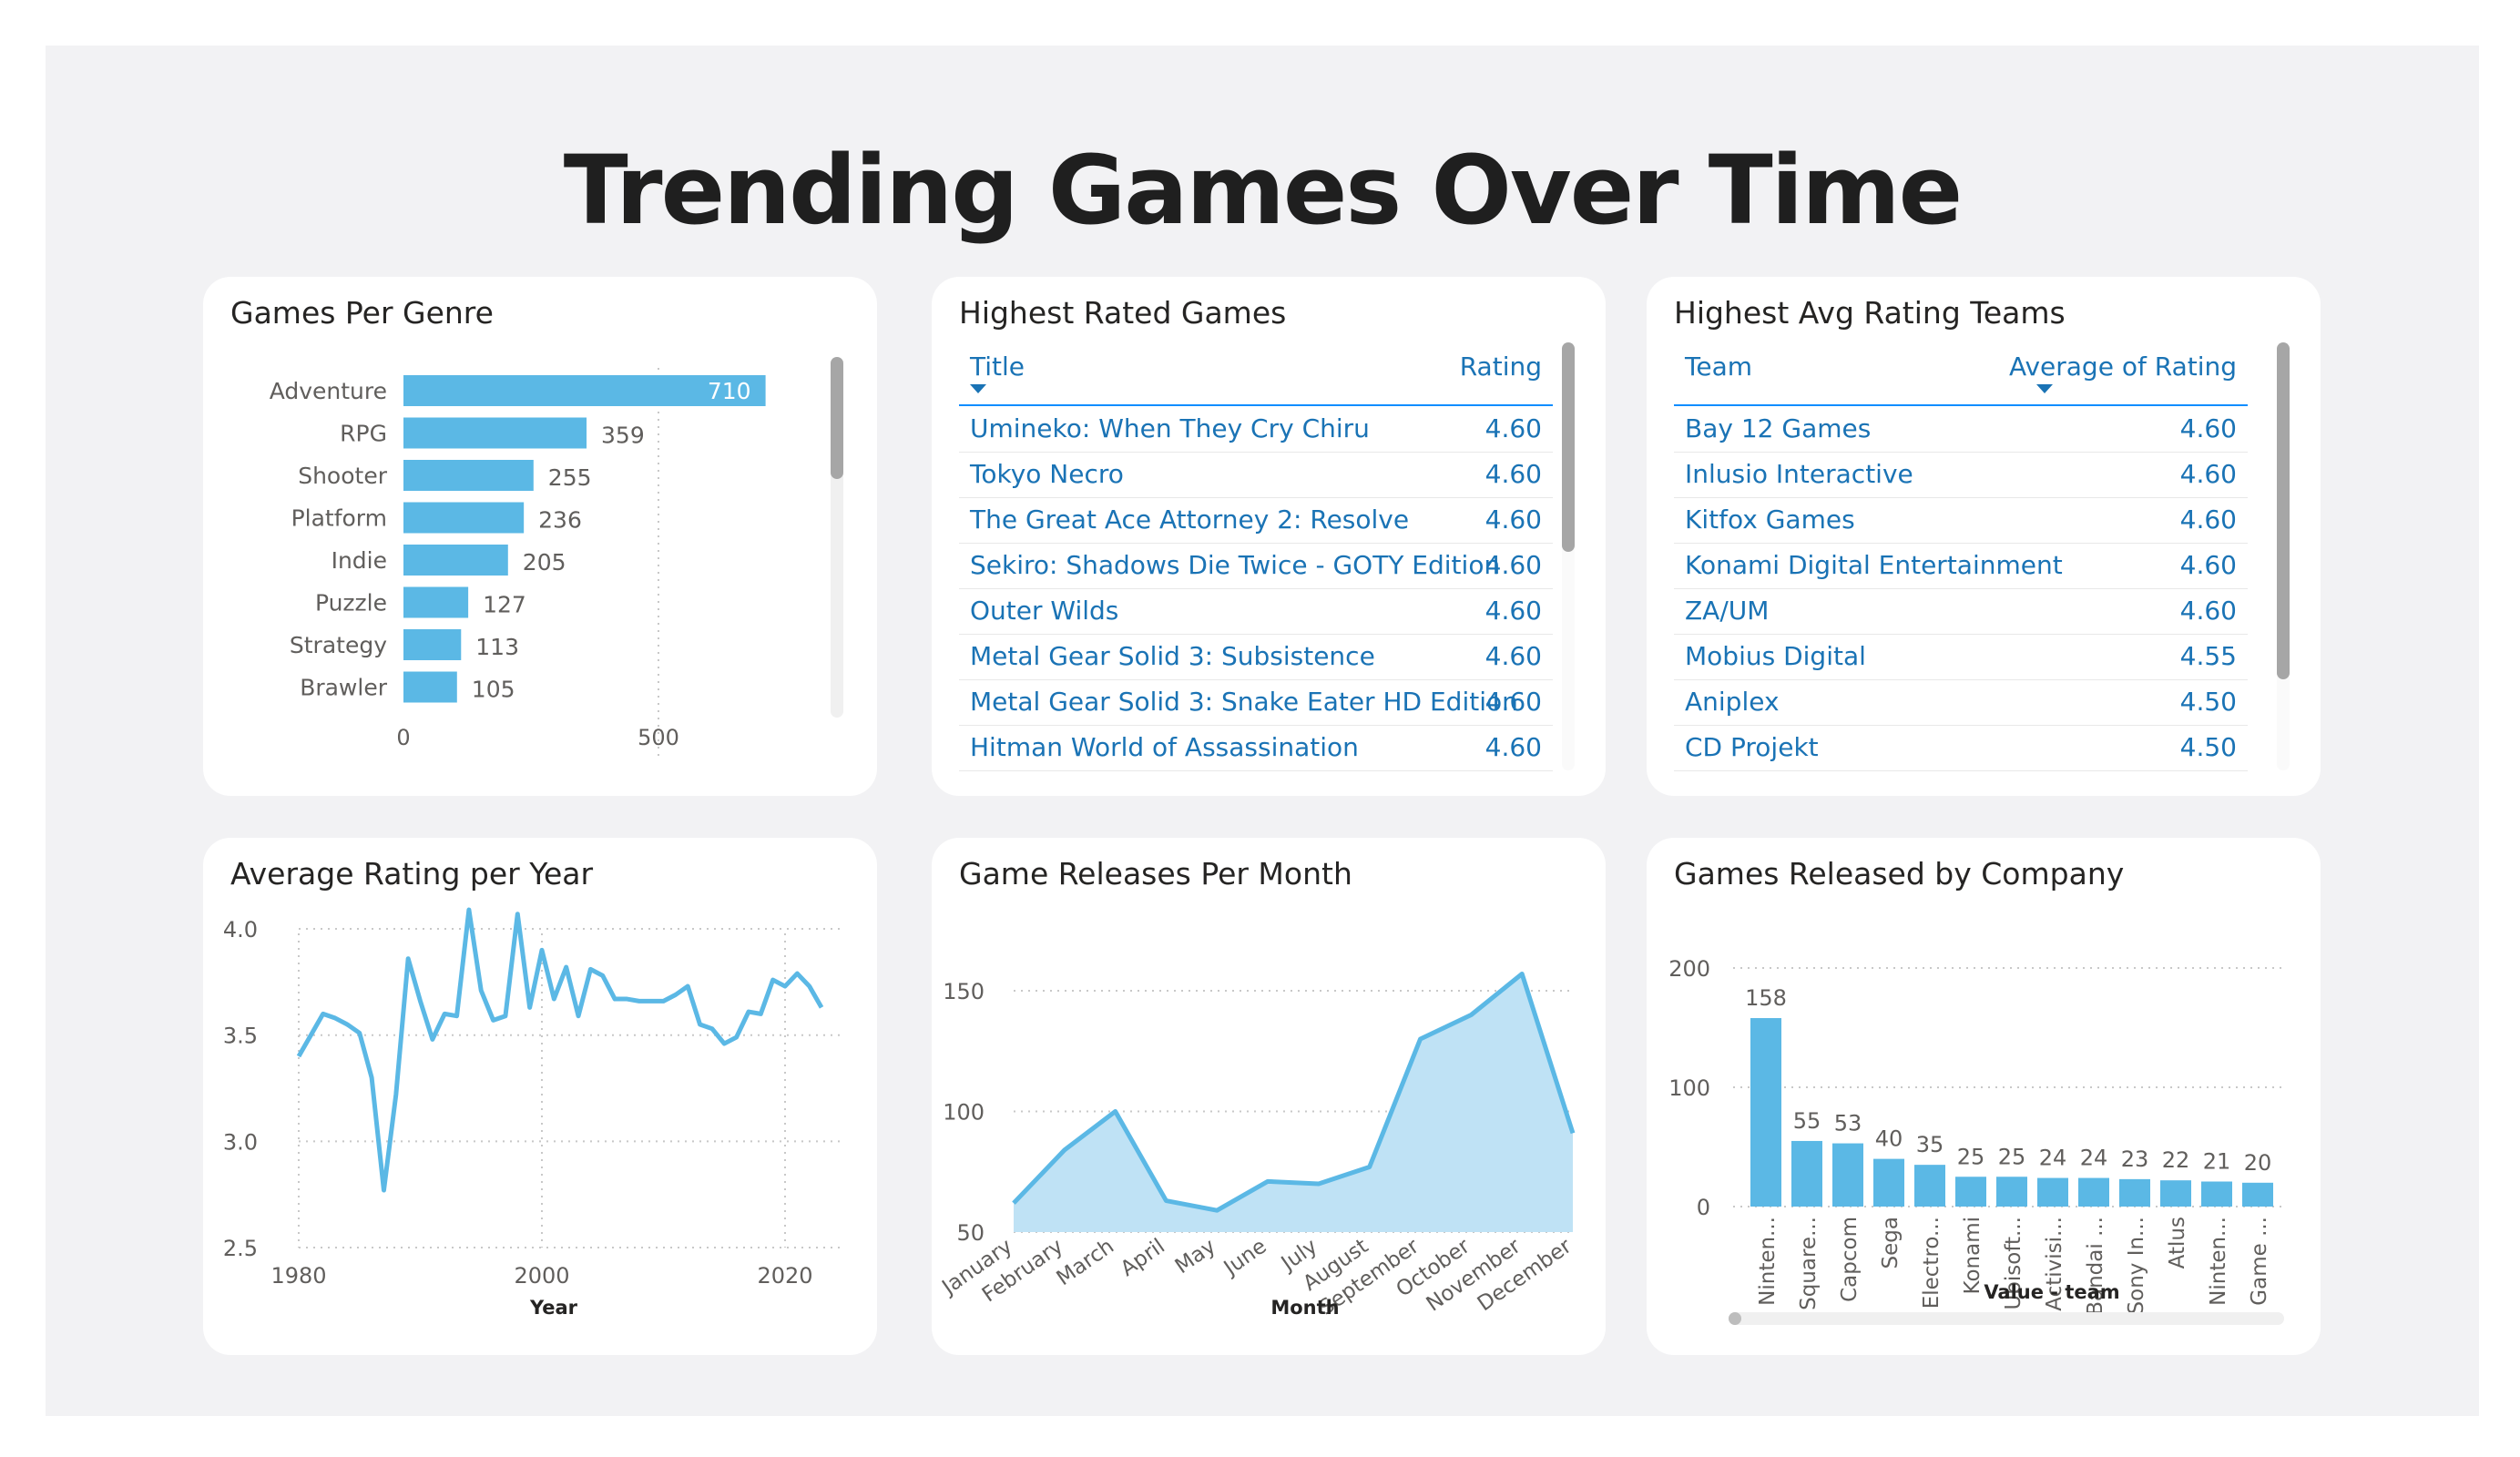 This screenshot has height=1457, width=2520. I want to click on y-tick-label: 2.5, so click(240, 1249).